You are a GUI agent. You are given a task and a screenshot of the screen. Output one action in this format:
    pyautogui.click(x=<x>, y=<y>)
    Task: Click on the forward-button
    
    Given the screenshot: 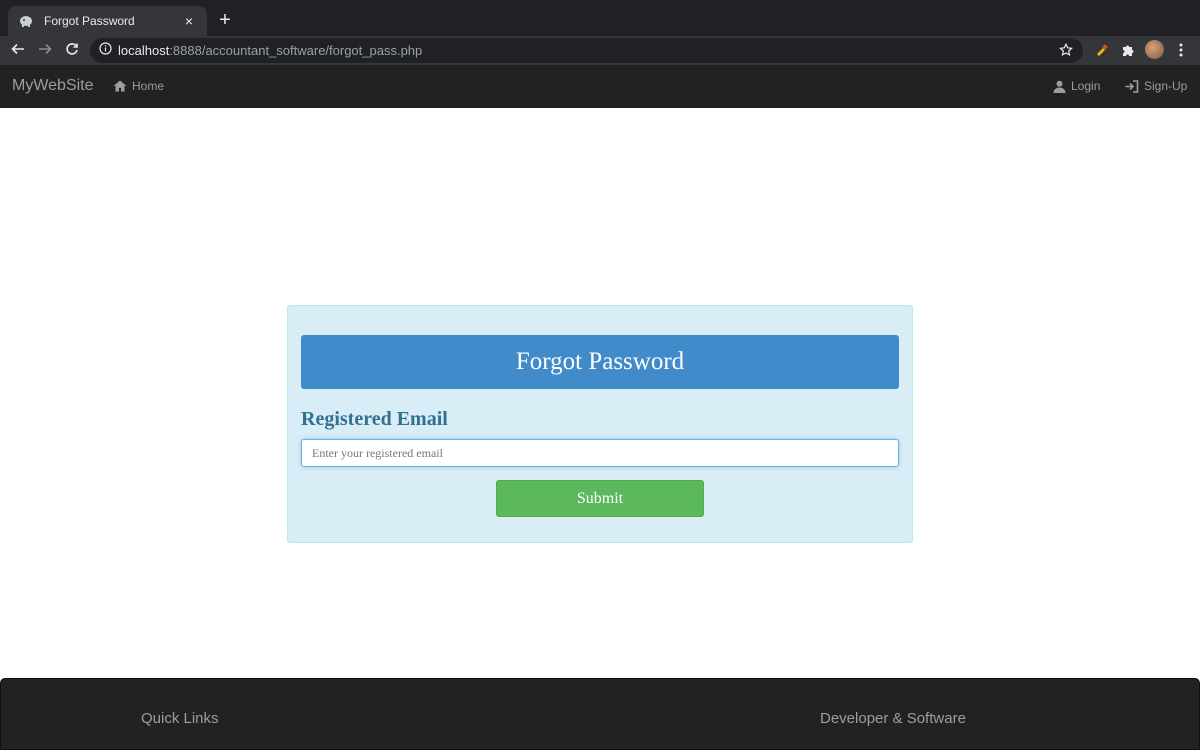 What is the action you would take?
    pyautogui.click(x=45, y=51)
    